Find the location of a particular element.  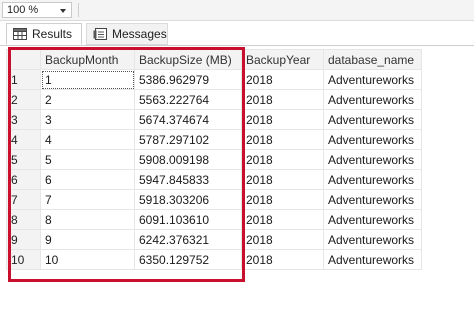

table-cell: 4 is located at coordinates (87, 139).